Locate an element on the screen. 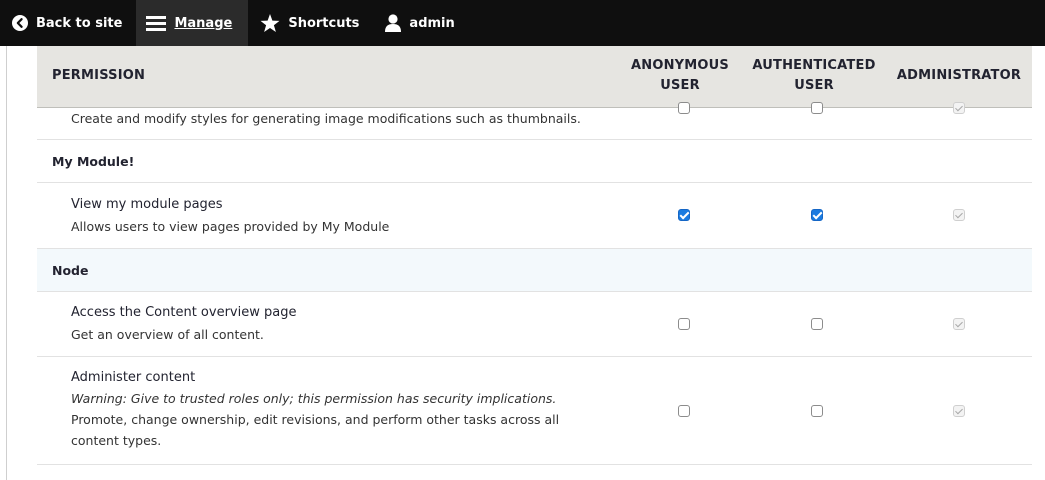 The width and height of the screenshot is (1045, 480). permission-description: content types. is located at coordinates (116, 440).